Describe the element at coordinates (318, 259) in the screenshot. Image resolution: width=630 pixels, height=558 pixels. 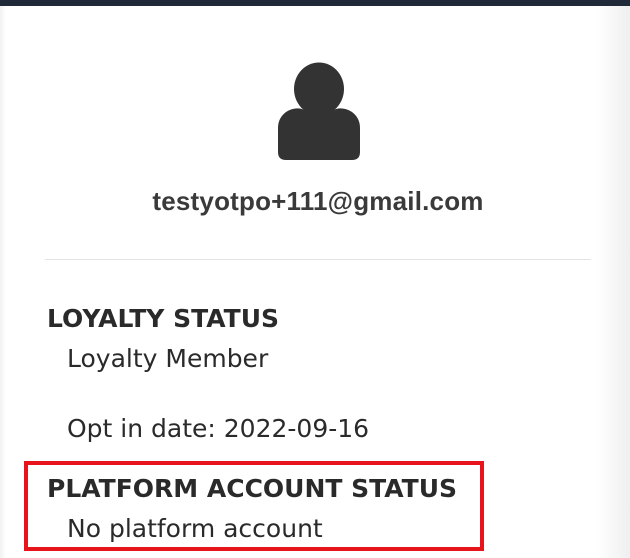
I see `profile-divider` at that location.